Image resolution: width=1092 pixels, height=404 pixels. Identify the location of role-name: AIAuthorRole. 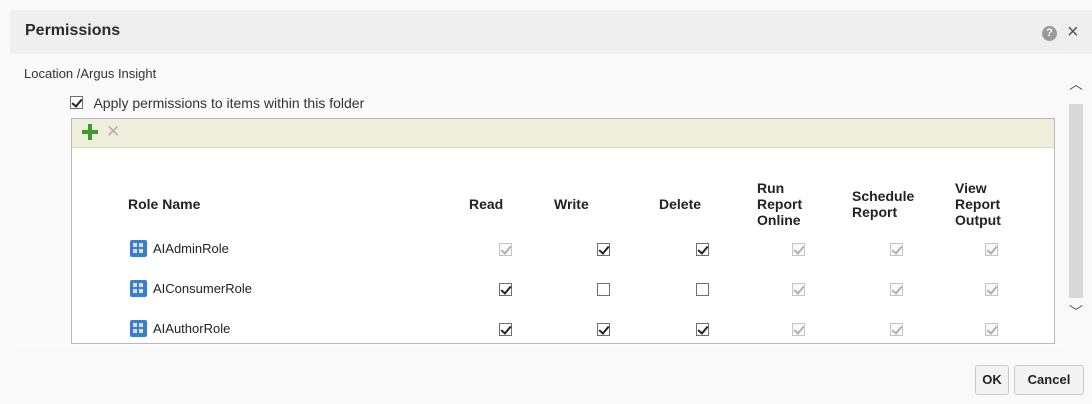
(192, 329).